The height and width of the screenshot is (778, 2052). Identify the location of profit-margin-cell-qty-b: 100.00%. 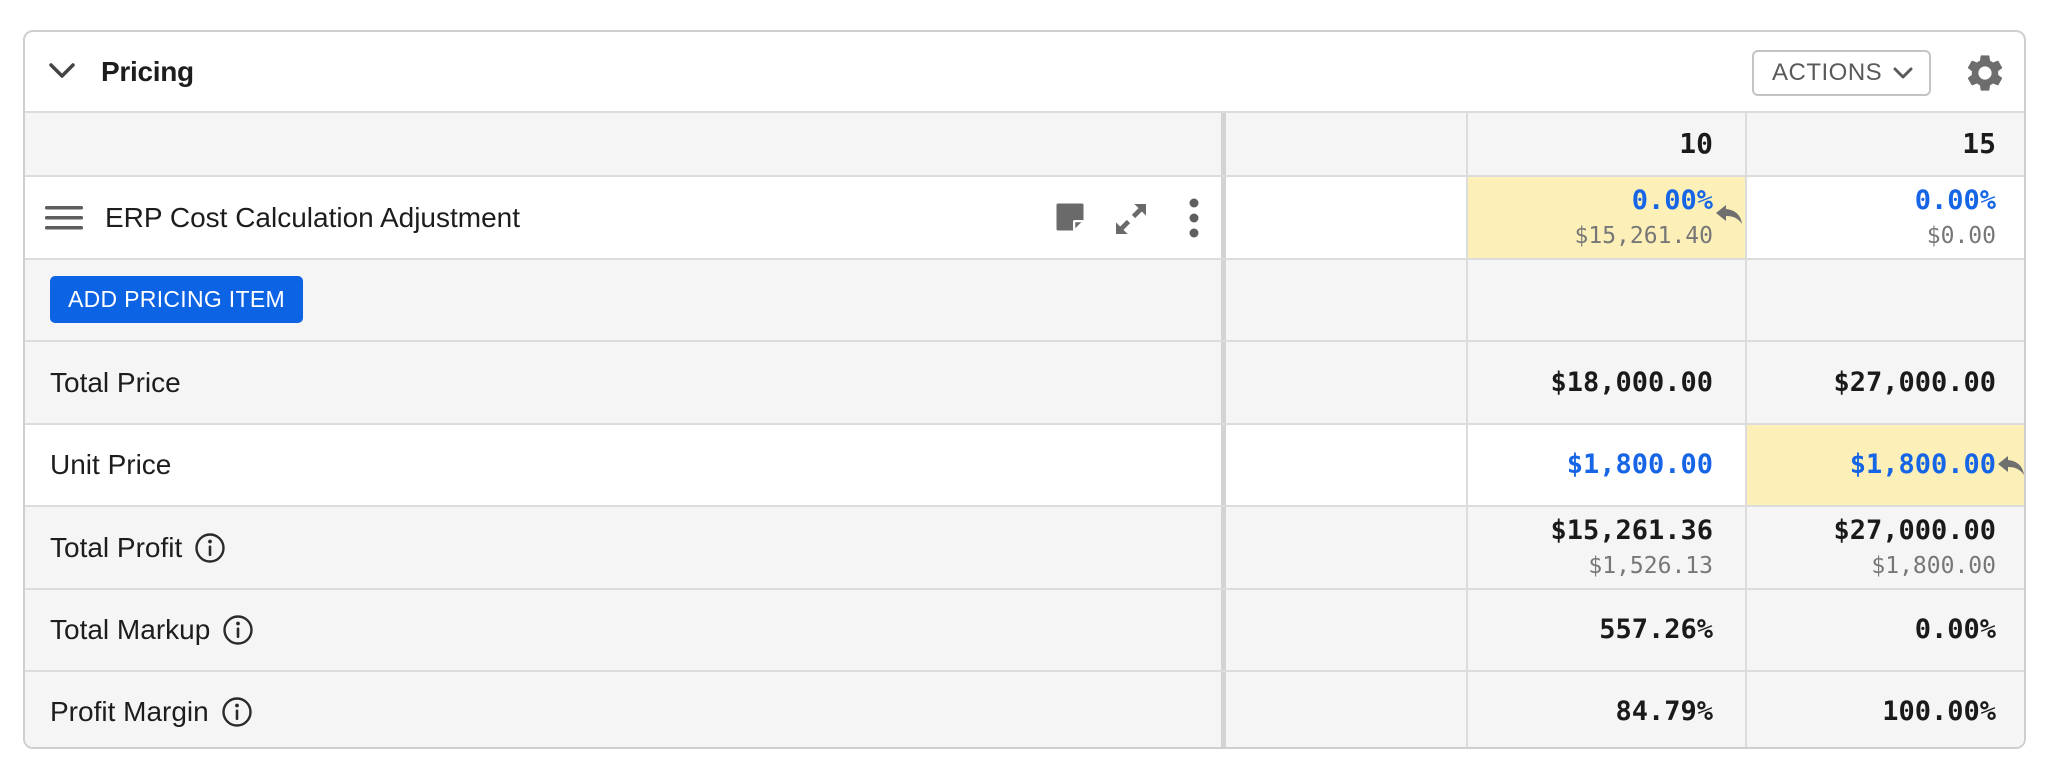
(1884, 709).